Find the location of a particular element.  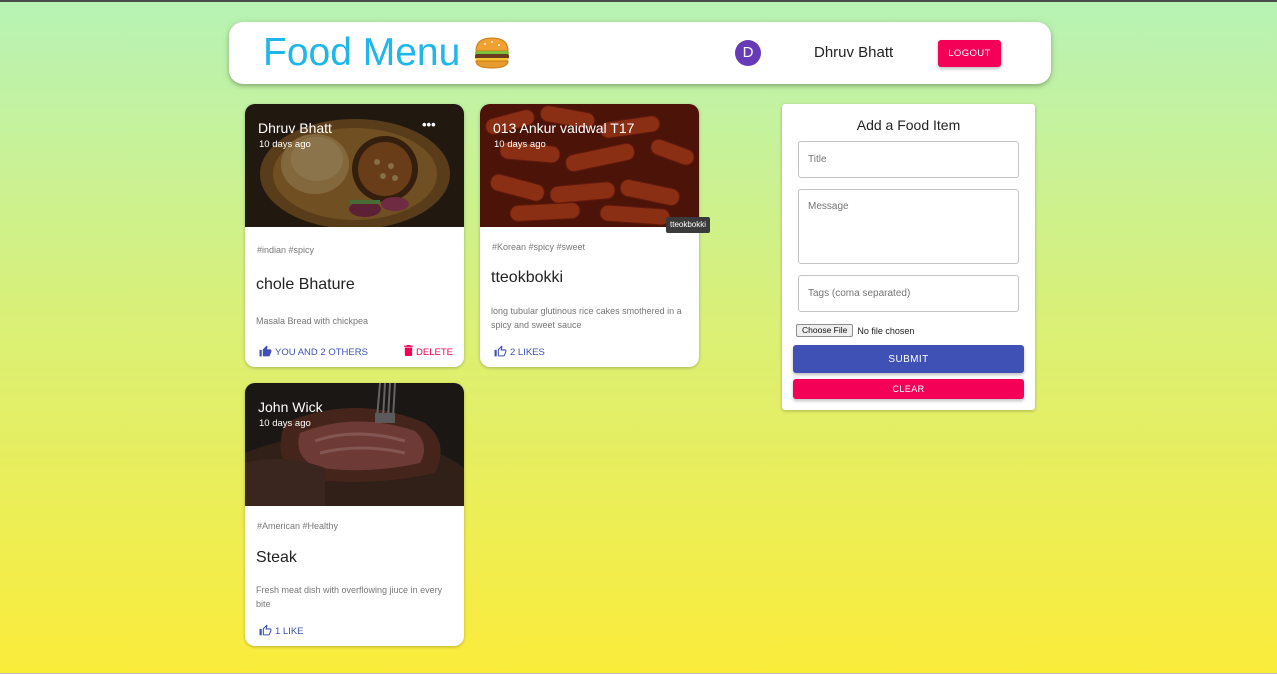

title-field is located at coordinates (908, 159).